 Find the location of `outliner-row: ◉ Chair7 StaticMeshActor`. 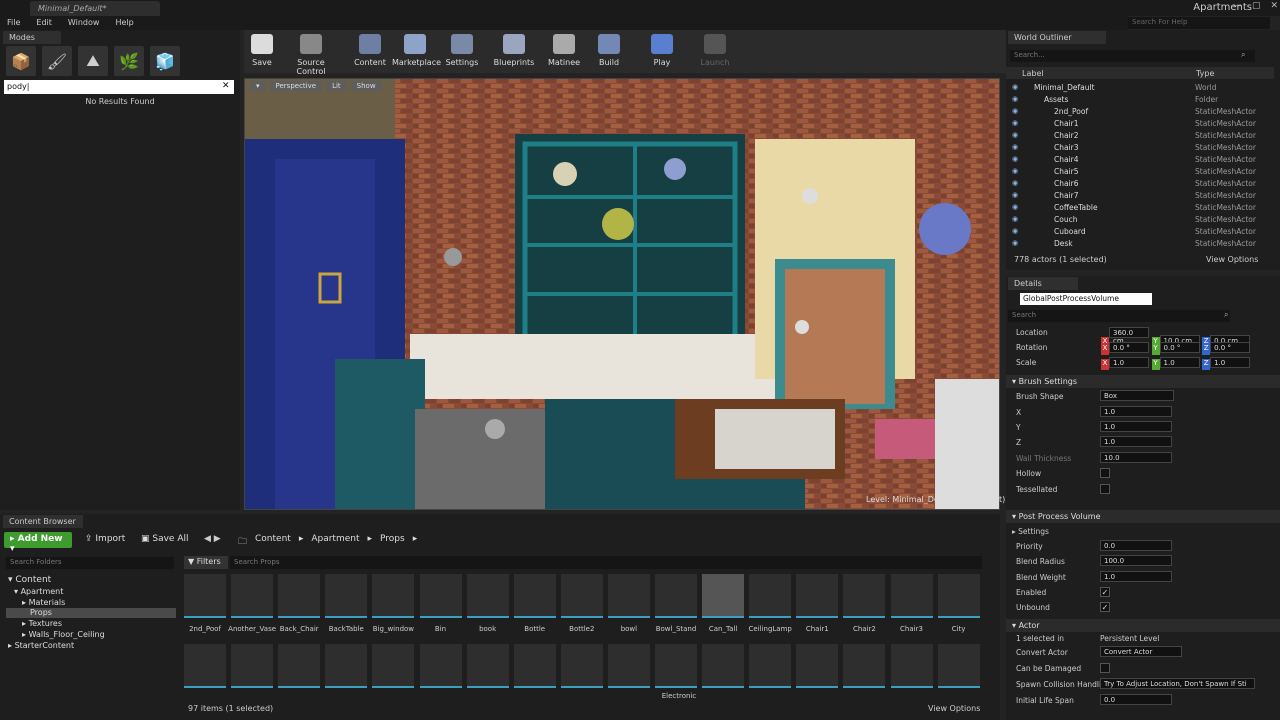

outliner-row: ◉ Chair7 StaticMeshActor is located at coordinates (1137, 196).